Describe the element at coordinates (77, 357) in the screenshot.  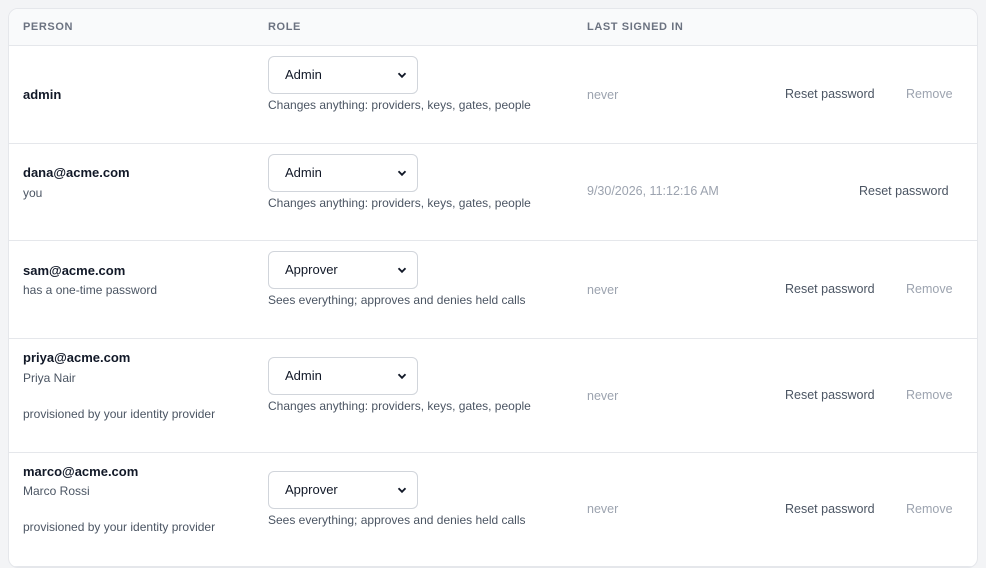
I see `person-email: priya@acme.com` at that location.